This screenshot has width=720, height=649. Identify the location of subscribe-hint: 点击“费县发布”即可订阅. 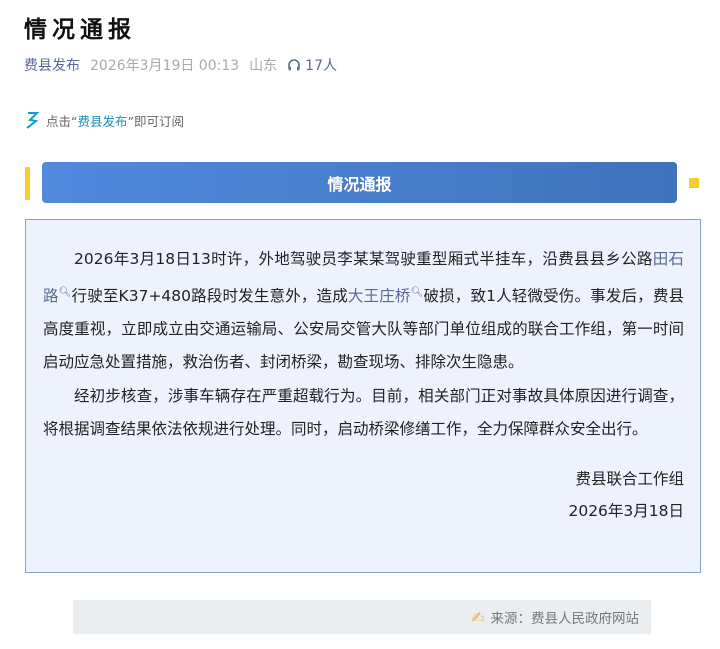
(104, 120).